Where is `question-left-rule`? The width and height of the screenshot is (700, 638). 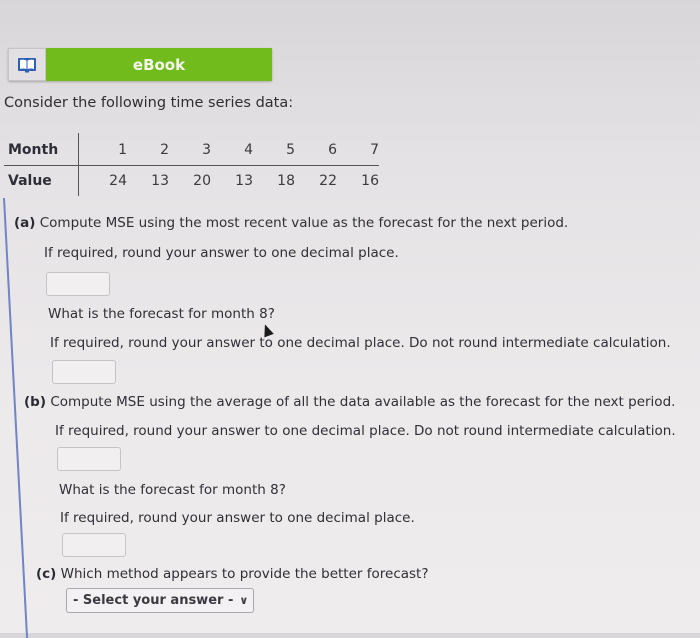 question-left-rule is located at coordinates (16, 418).